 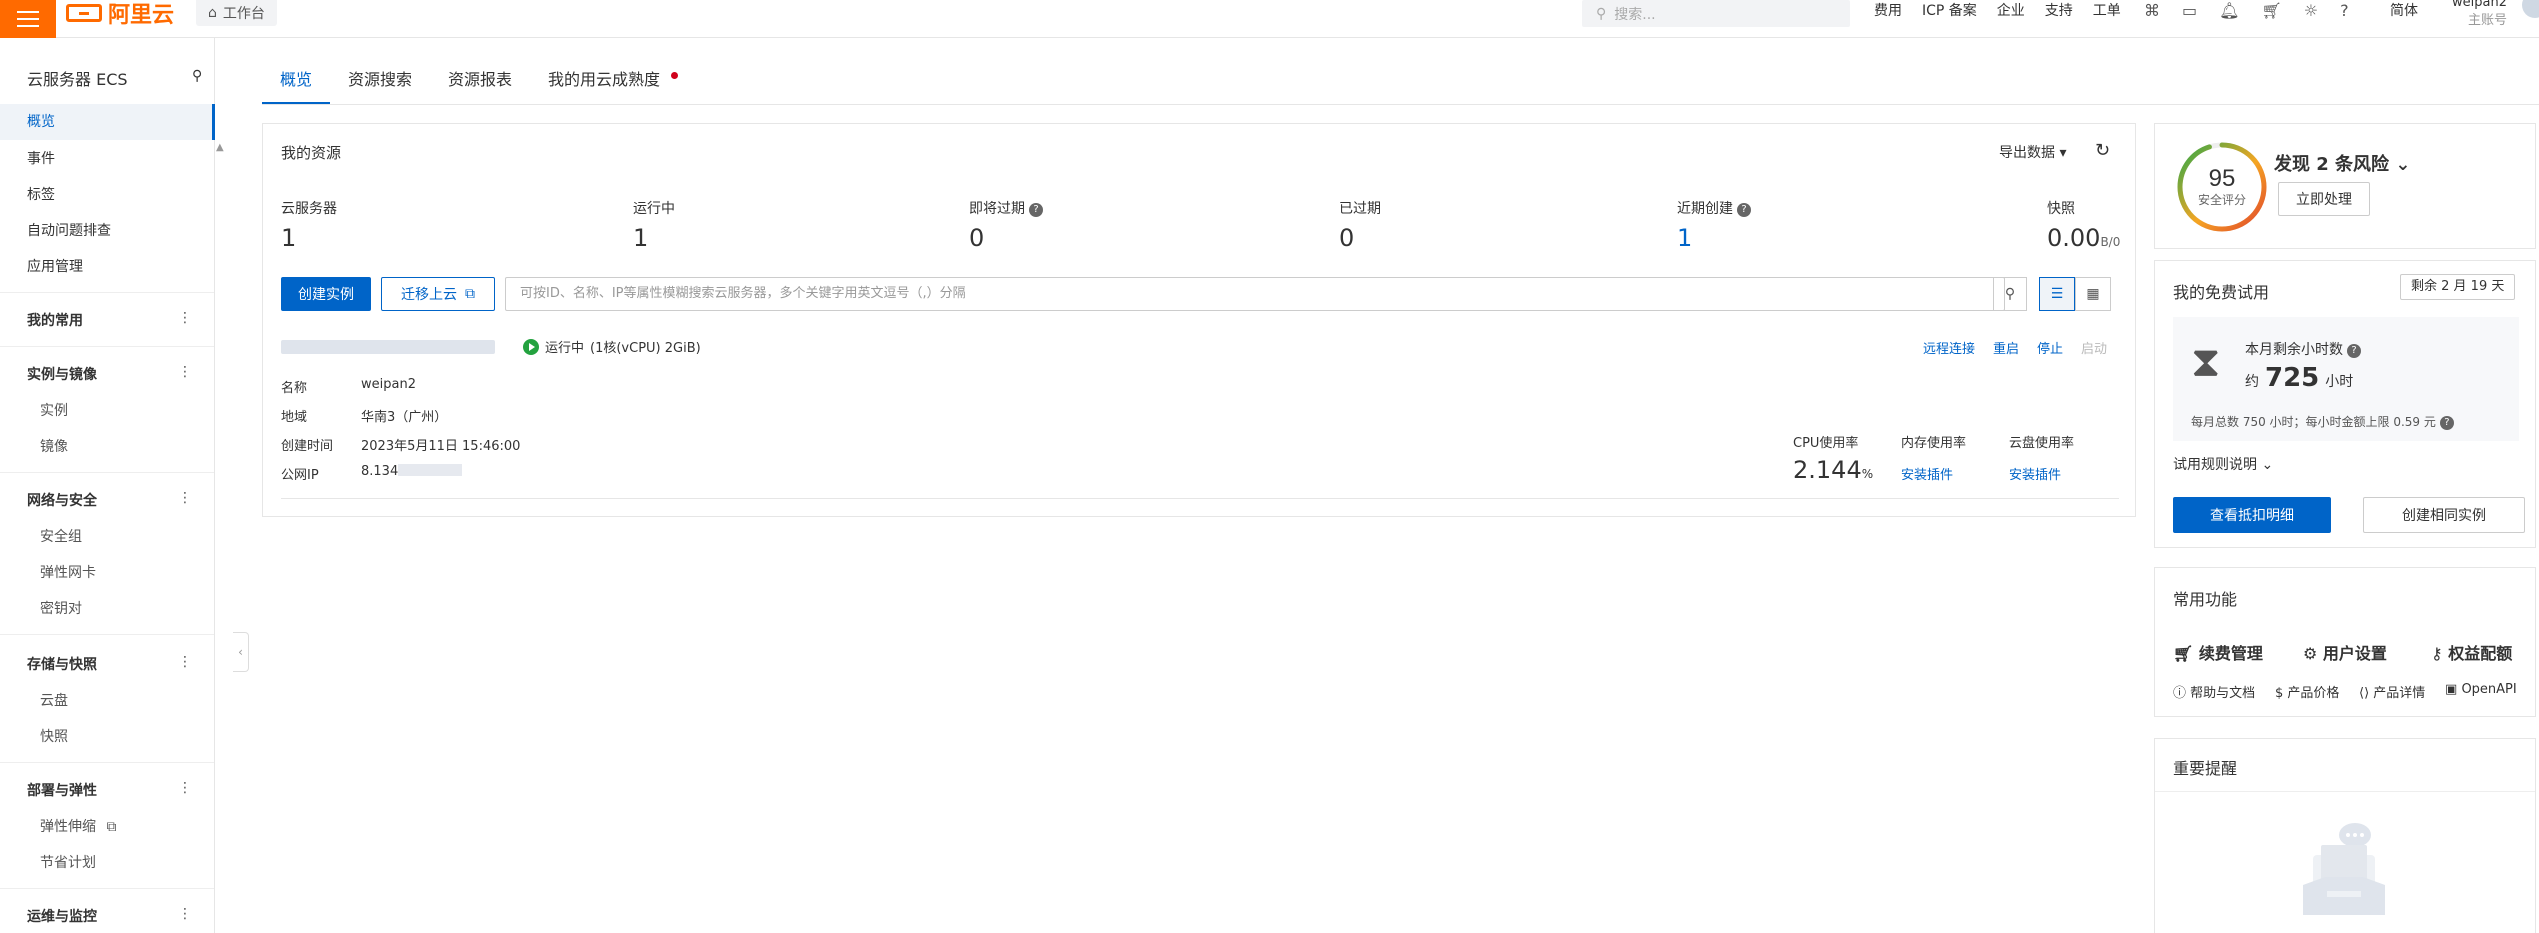 I want to click on language-switch: 简体, so click(x=2404, y=10).